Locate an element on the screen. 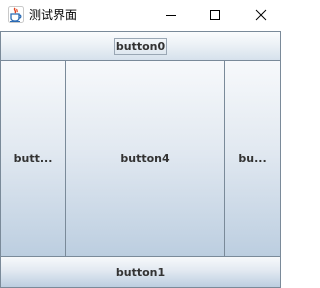 This screenshot has width=320, height=288. close-icon is located at coordinates (261, 15).